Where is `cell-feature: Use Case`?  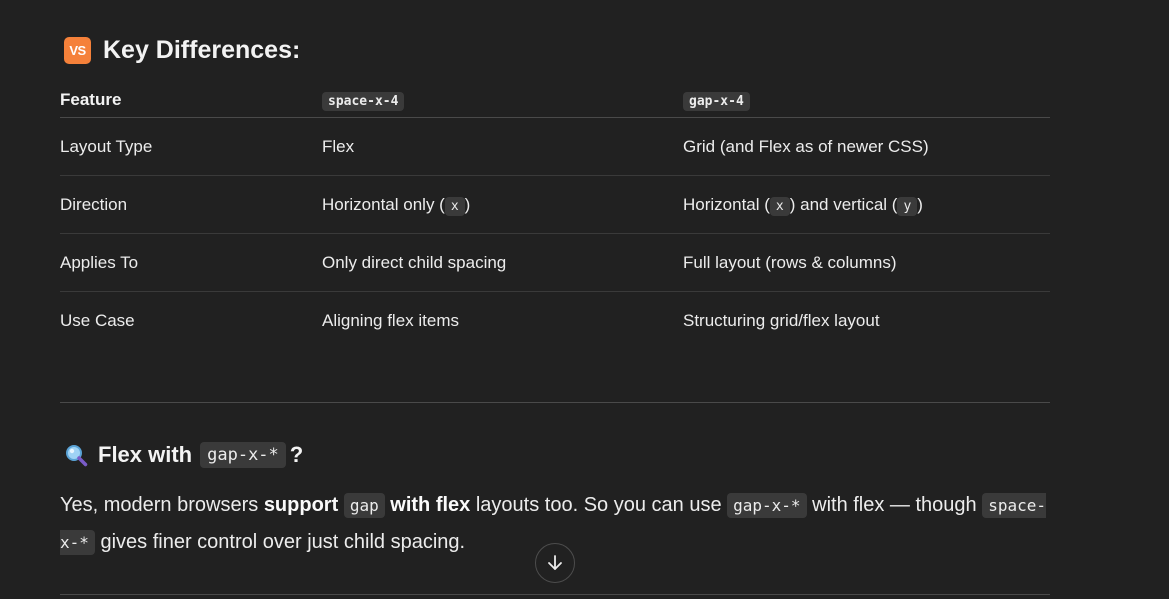 cell-feature: Use Case is located at coordinates (97, 320).